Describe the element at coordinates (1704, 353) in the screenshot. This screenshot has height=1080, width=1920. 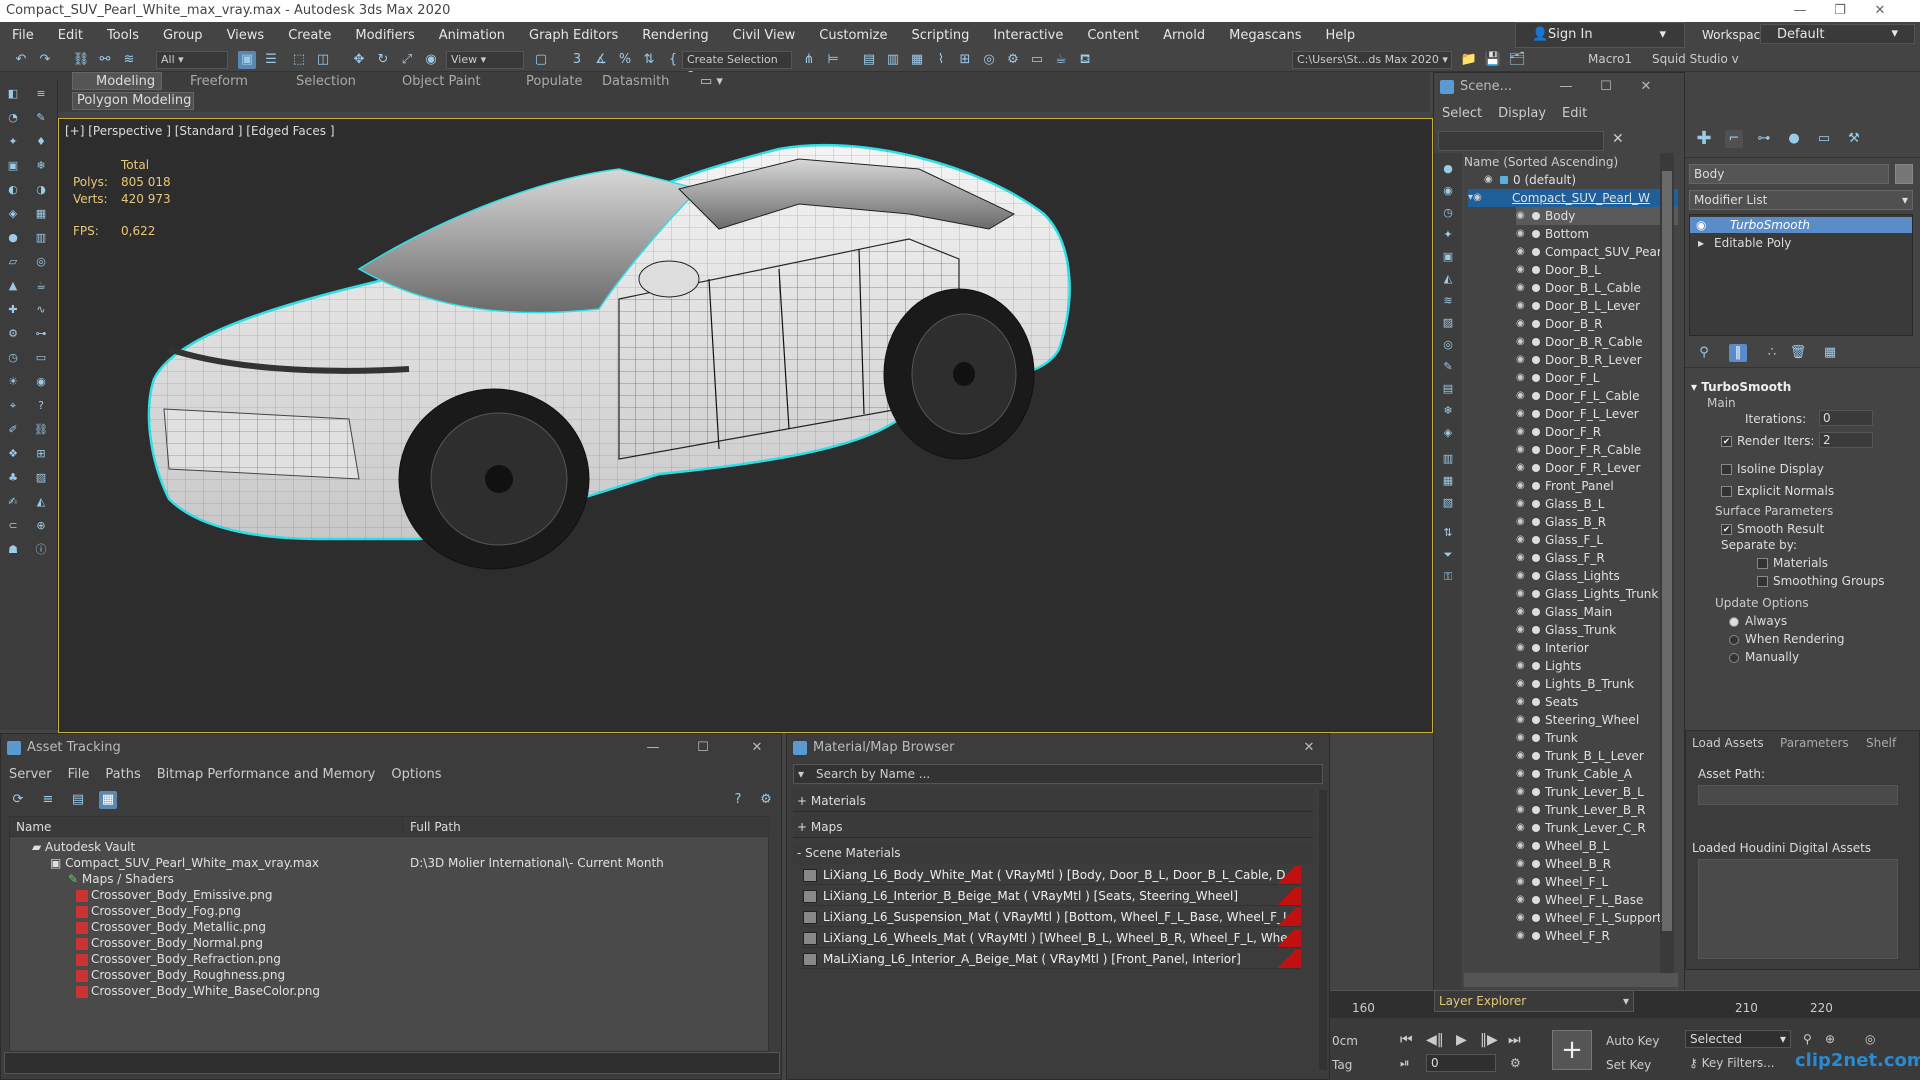
I see `pin-stack-icon: ⚲` at that location.